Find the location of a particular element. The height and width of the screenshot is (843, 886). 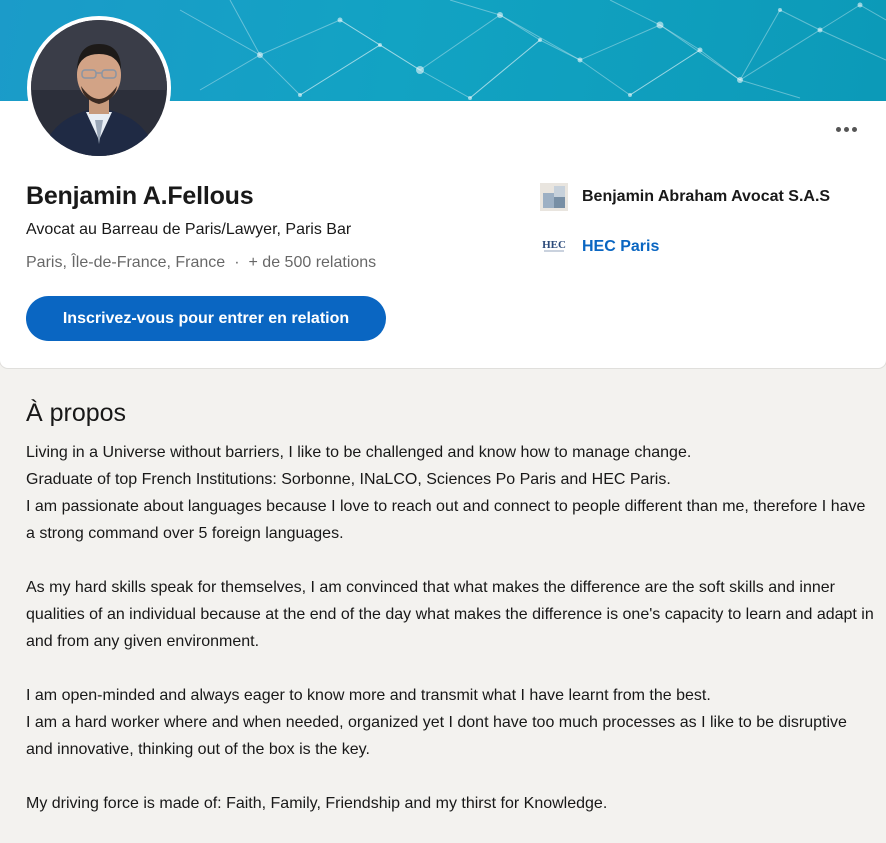

avatar-photo is located at coordinates (99, 88).